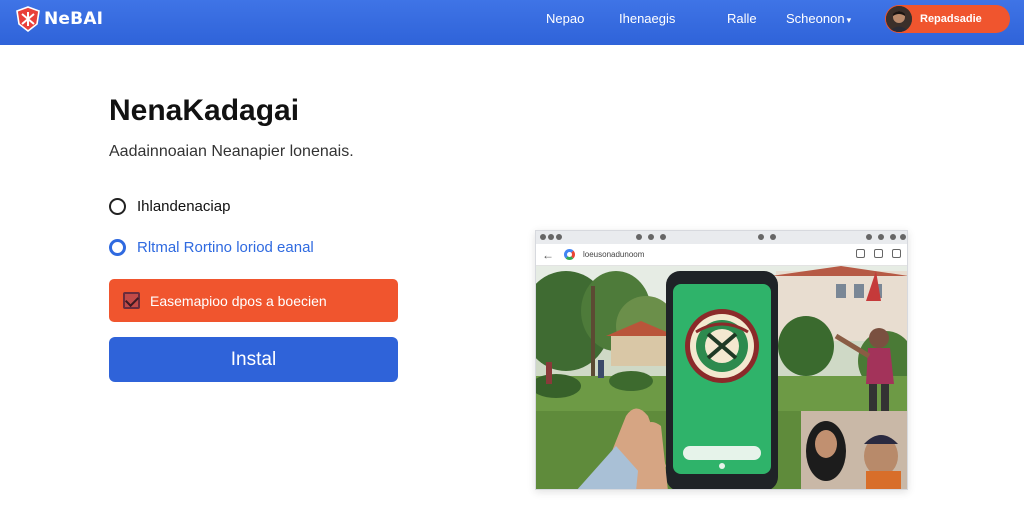  What do you see at coordinates (253, 359) in the screenshot?
I see `install-button: Instal` at bounding box center [253, 359].